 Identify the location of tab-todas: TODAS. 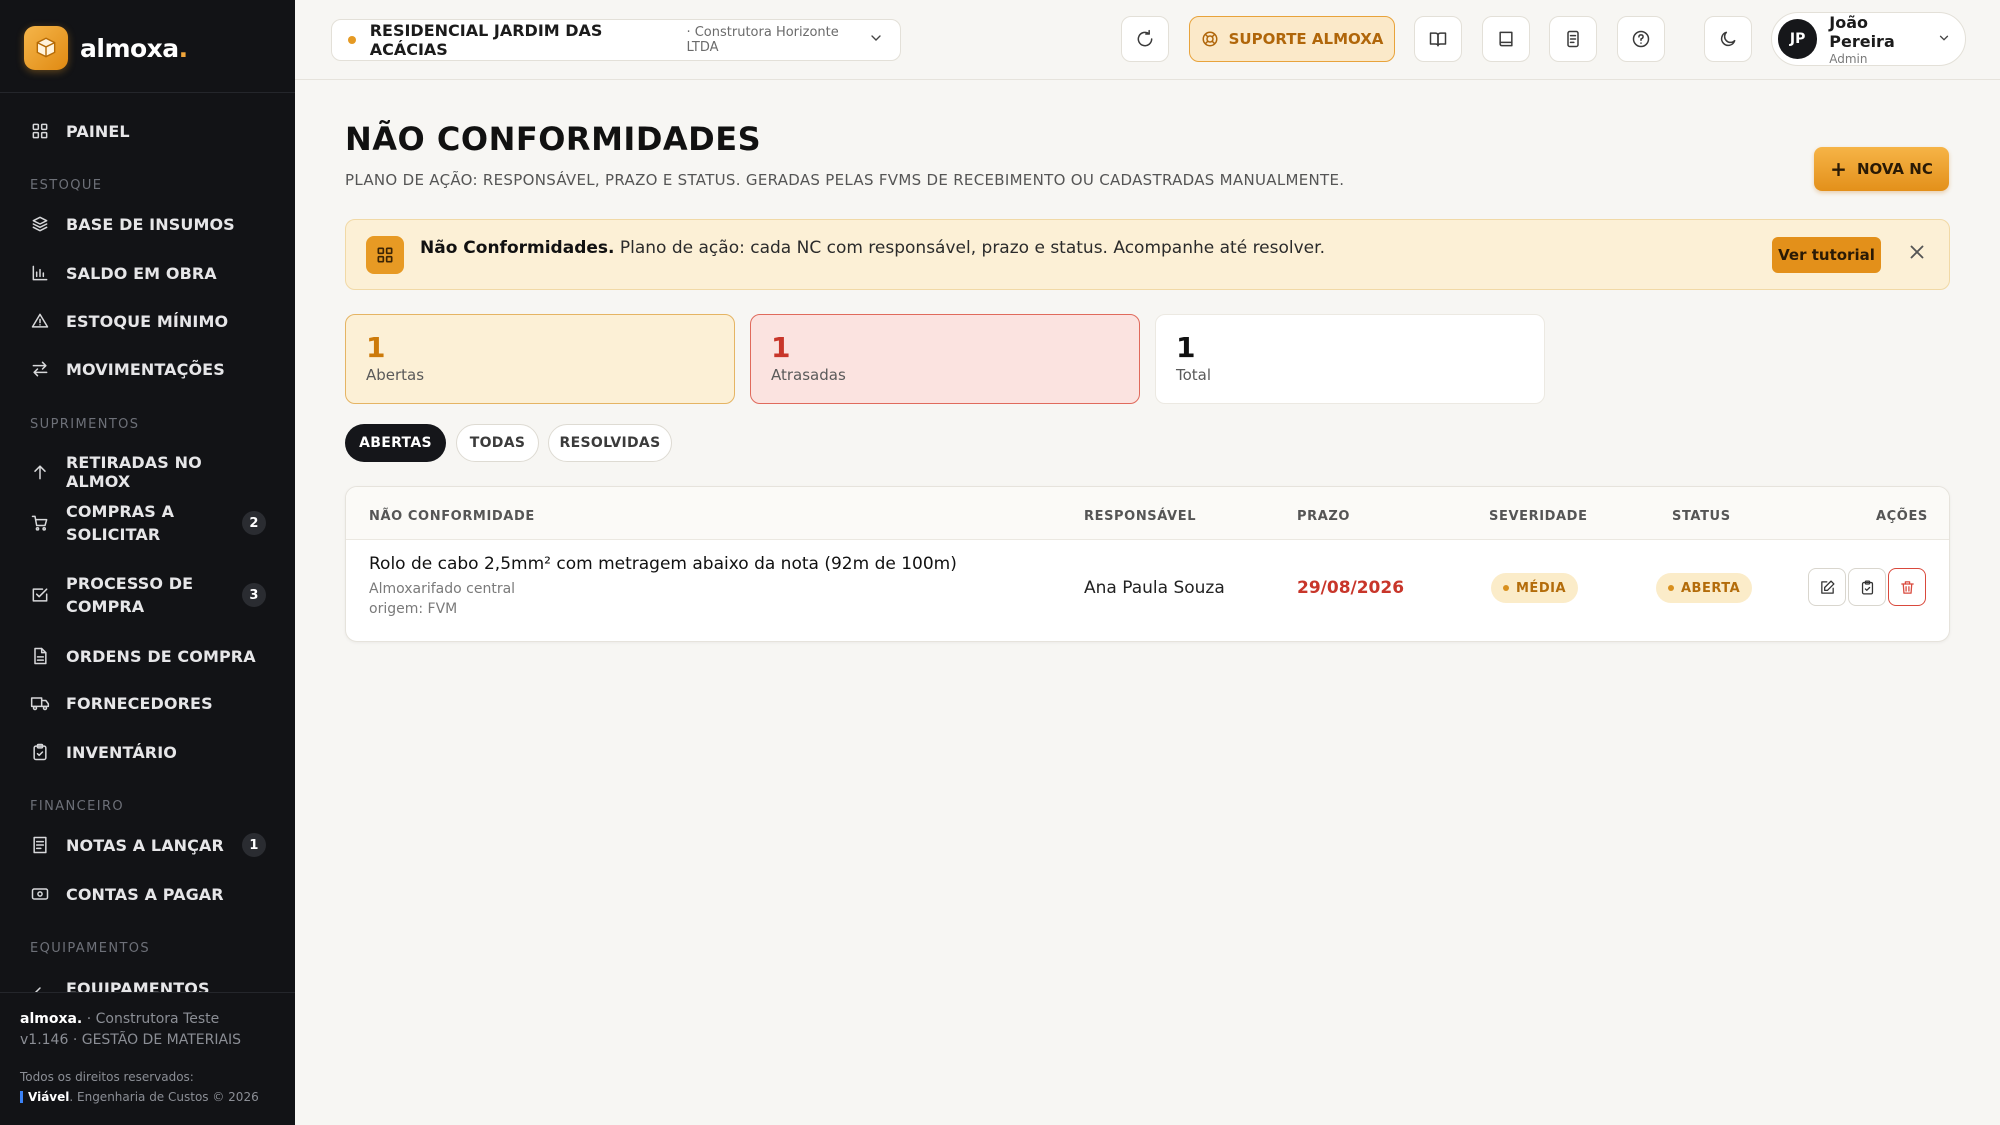
(497, 443).